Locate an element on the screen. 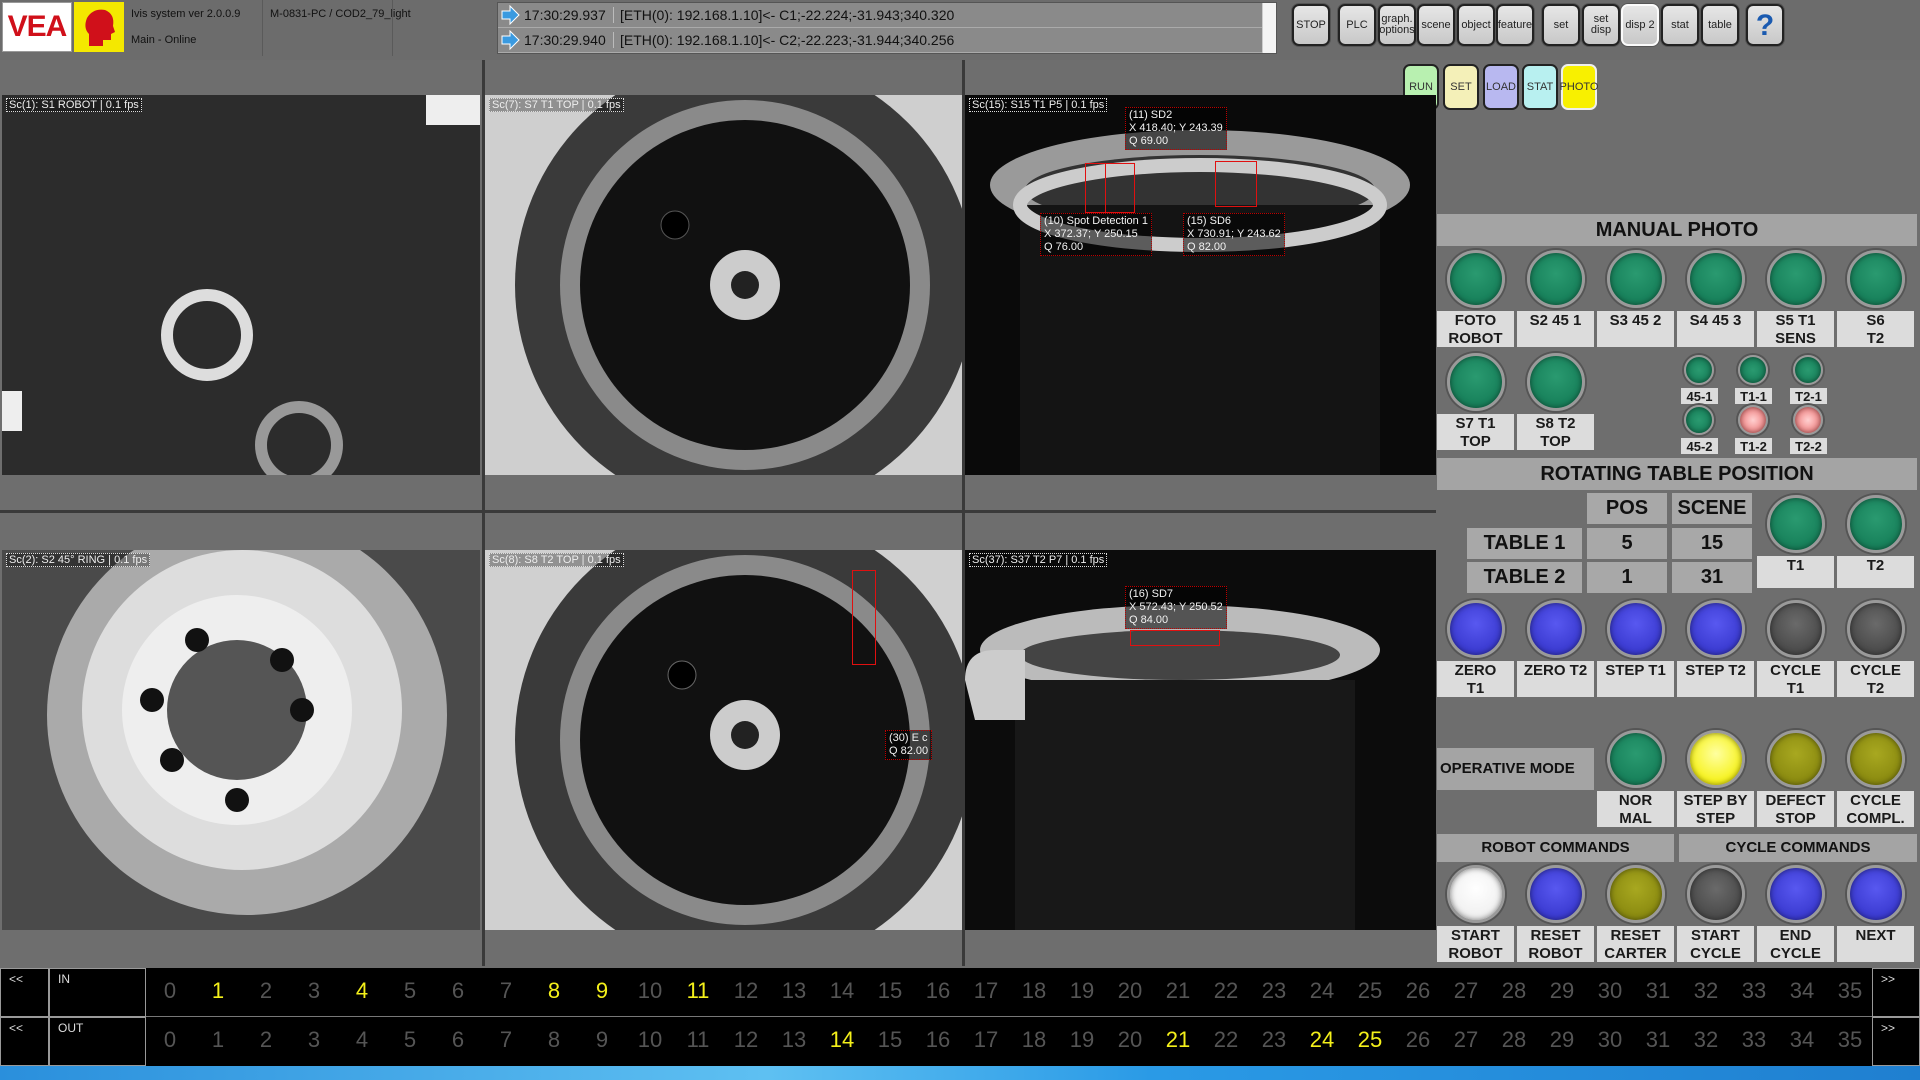 This screenshot has height=1080, width=1920. out-bit-12: 12 is located at coordinates (746, 1039).